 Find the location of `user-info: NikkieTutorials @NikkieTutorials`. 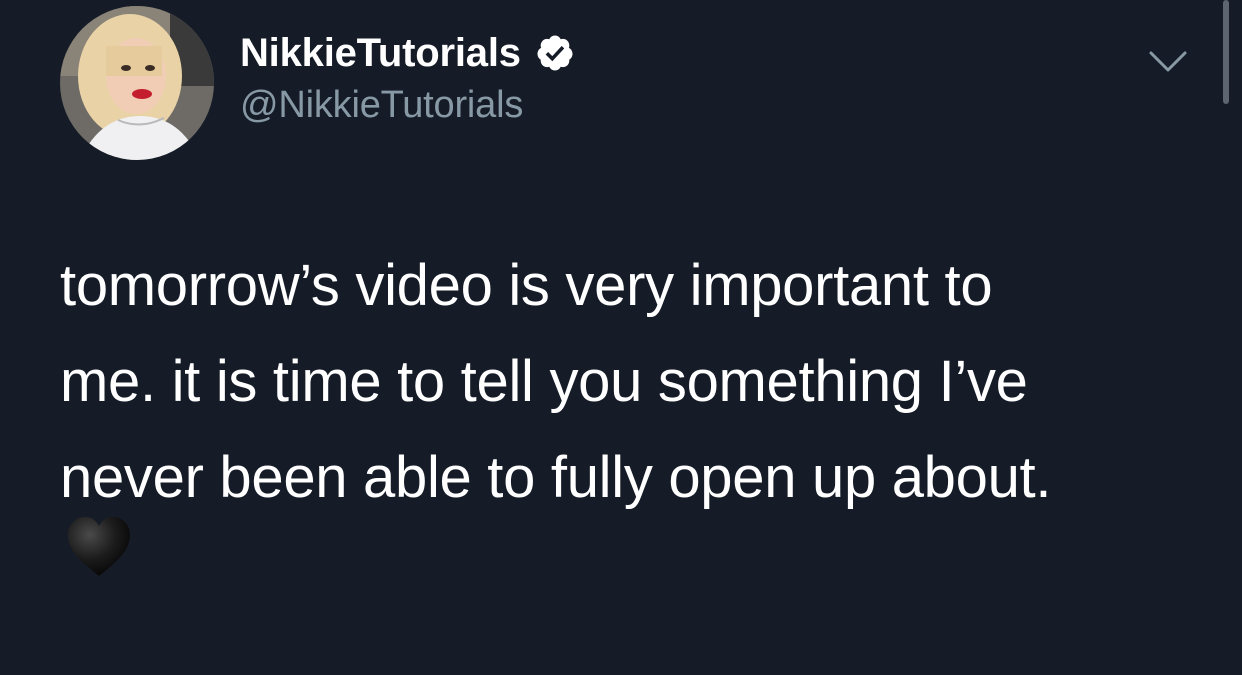

user-info: NikkieTutorials @NikkieTutorials is located at coordinates (407, 77).